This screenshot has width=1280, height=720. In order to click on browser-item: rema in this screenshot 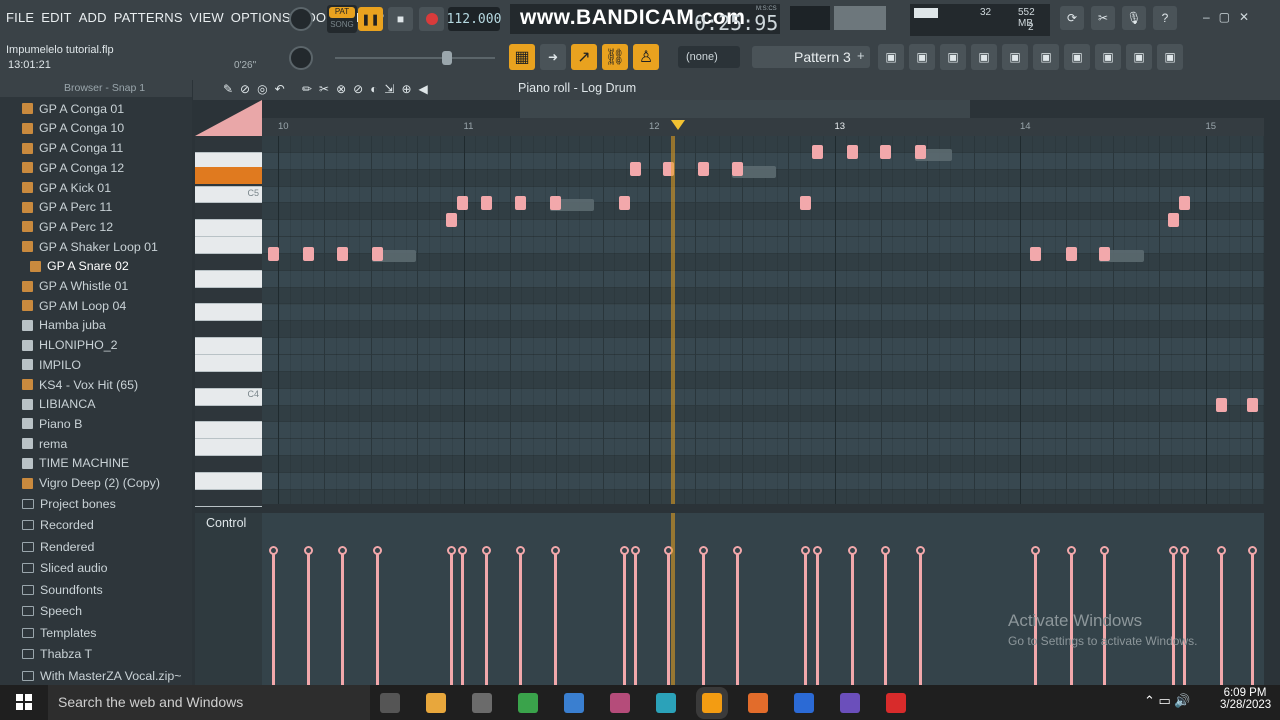, I will do `click(95, 444)`.